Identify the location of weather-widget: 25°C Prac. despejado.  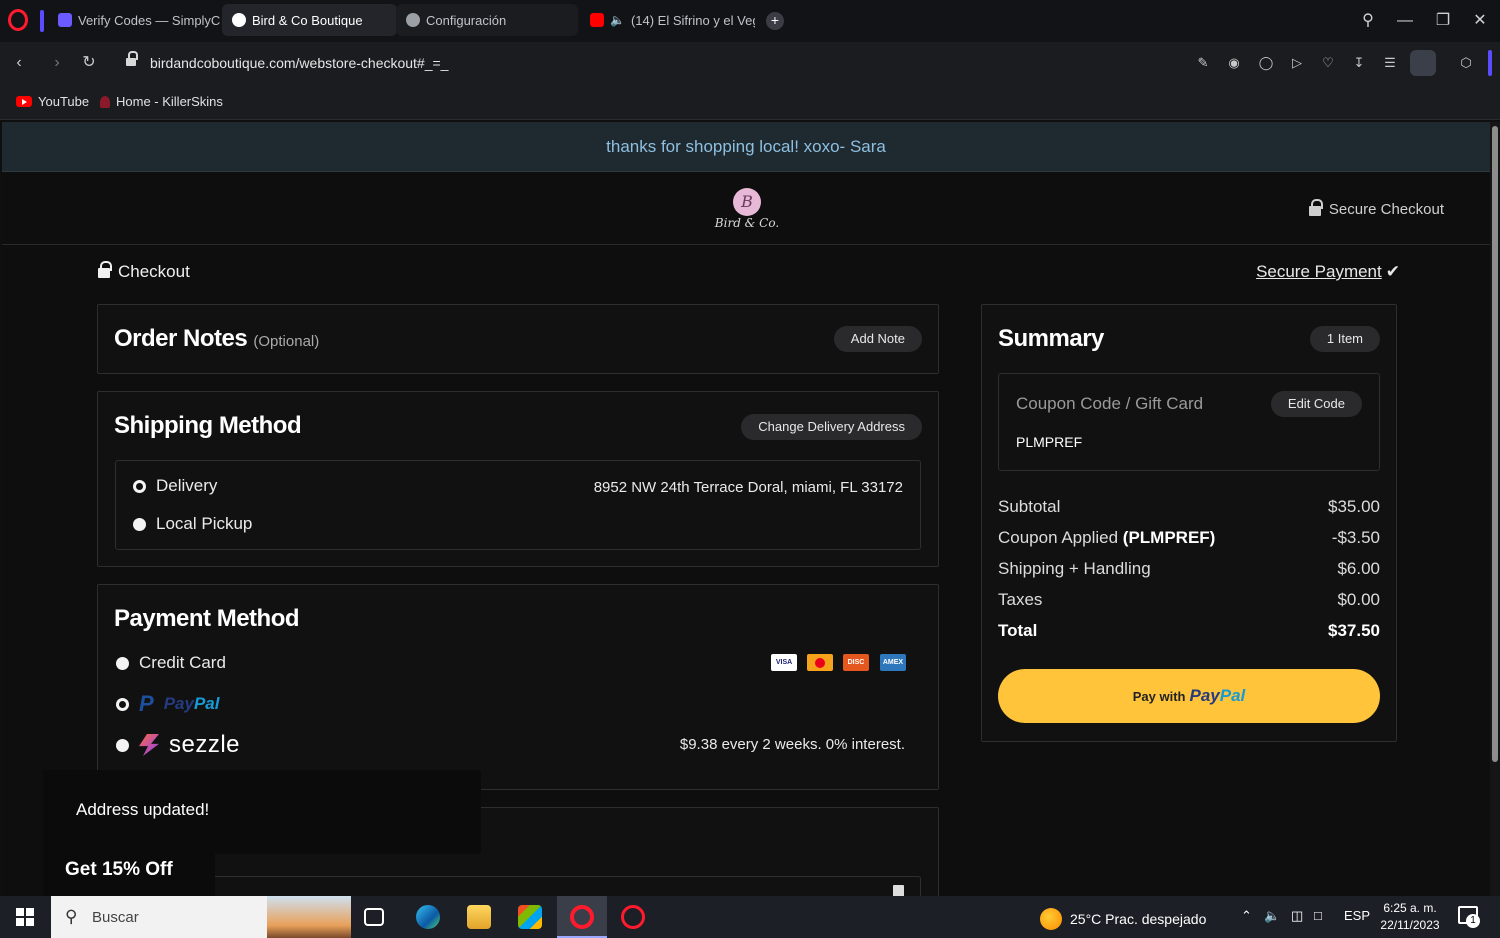
(1123, 919).